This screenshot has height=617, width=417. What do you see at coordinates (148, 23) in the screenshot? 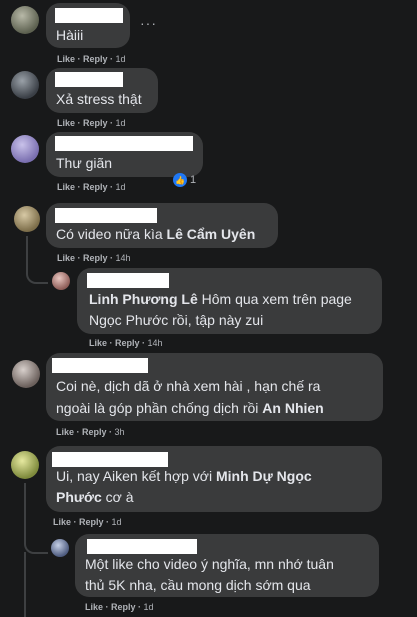
I see `more-options-icon: ···` at bounding box center [148, 23].